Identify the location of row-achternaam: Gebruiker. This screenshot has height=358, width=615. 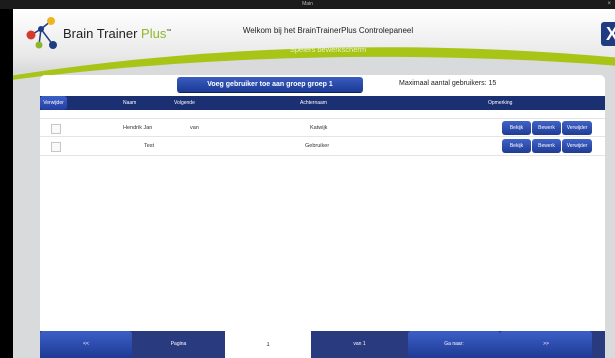
(317, 146).